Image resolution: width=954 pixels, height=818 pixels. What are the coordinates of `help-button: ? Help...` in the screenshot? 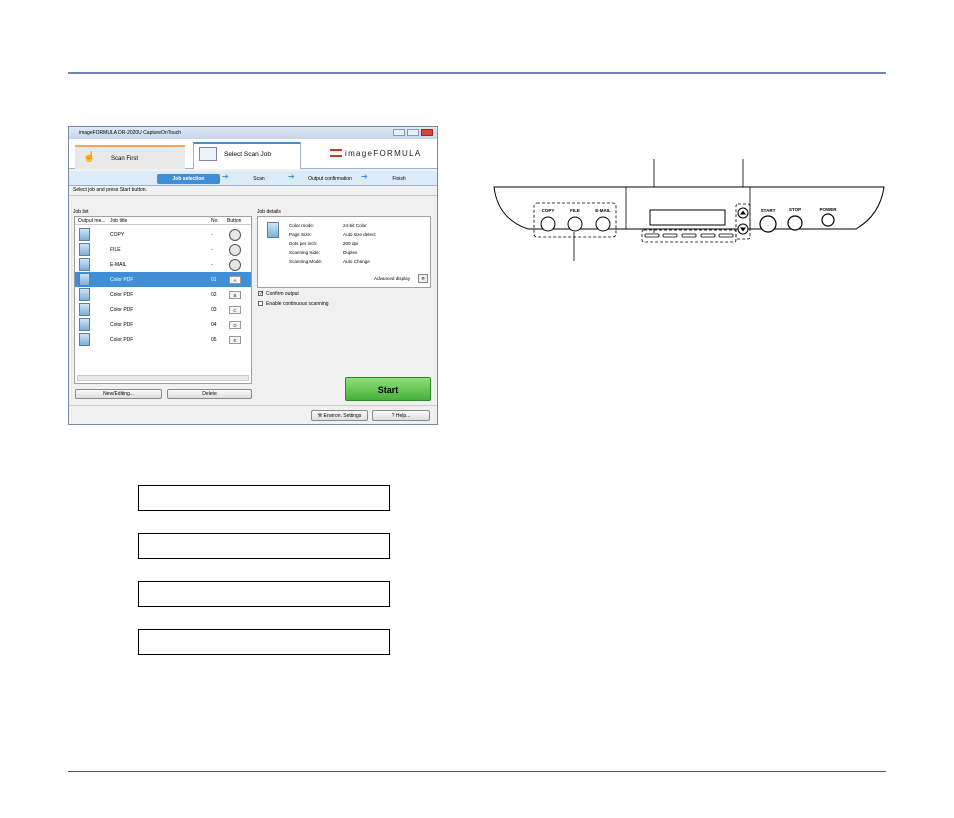 It's located at (401, 415).